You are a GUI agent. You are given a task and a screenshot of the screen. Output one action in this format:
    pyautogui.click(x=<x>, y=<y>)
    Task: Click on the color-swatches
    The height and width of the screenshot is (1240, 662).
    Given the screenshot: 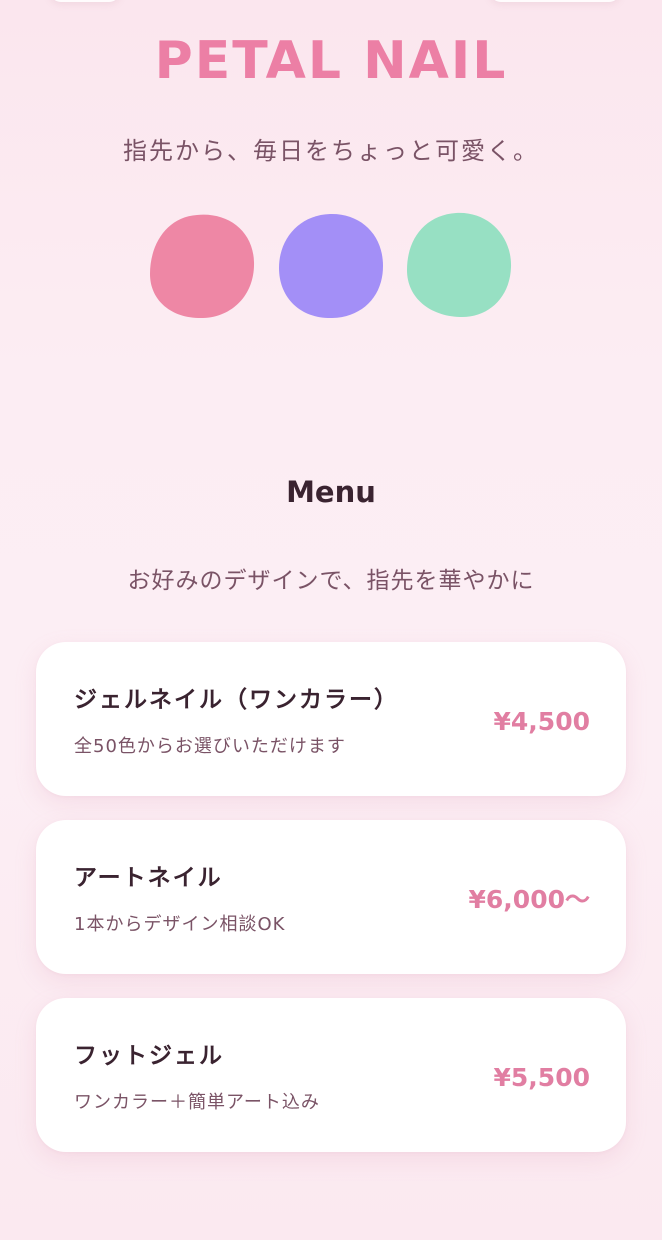 What is the action you would take?
    pyautogui.click(x=331, y=267)
    